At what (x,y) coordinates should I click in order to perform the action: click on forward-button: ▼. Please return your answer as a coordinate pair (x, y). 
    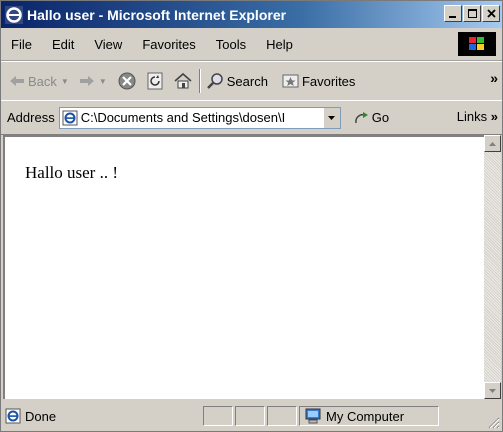
    Looking at the image, I should click on (93, 81).